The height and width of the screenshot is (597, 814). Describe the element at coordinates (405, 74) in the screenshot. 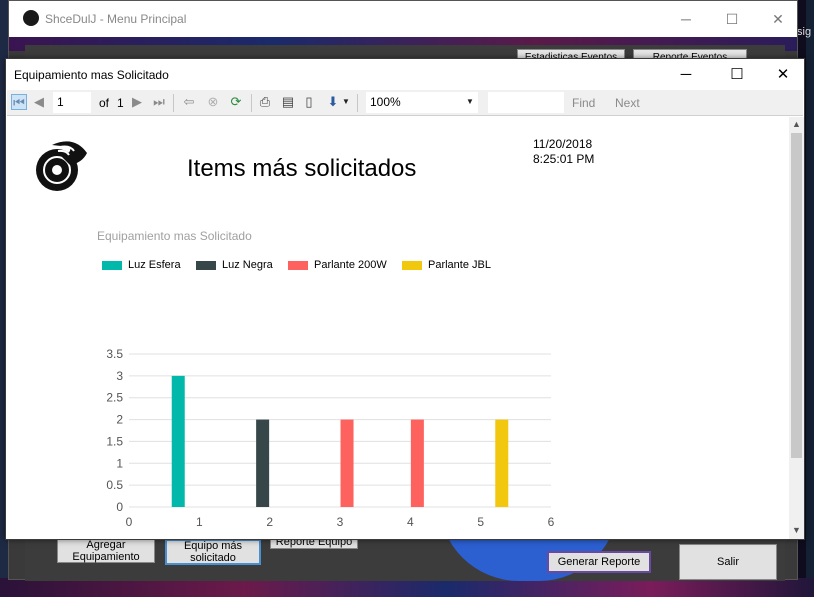

I see `report-titlebar: Equipamiento mas Solicitado ─ ☐ ✕` at that location.